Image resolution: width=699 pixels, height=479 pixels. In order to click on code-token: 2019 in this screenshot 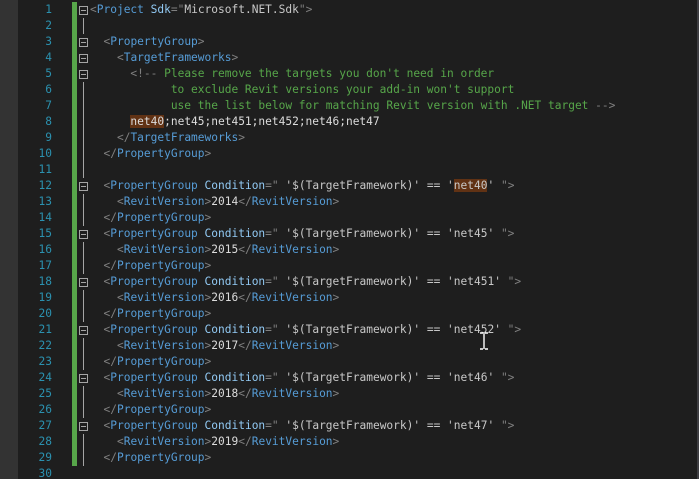, I will do `click(225, 441)`.